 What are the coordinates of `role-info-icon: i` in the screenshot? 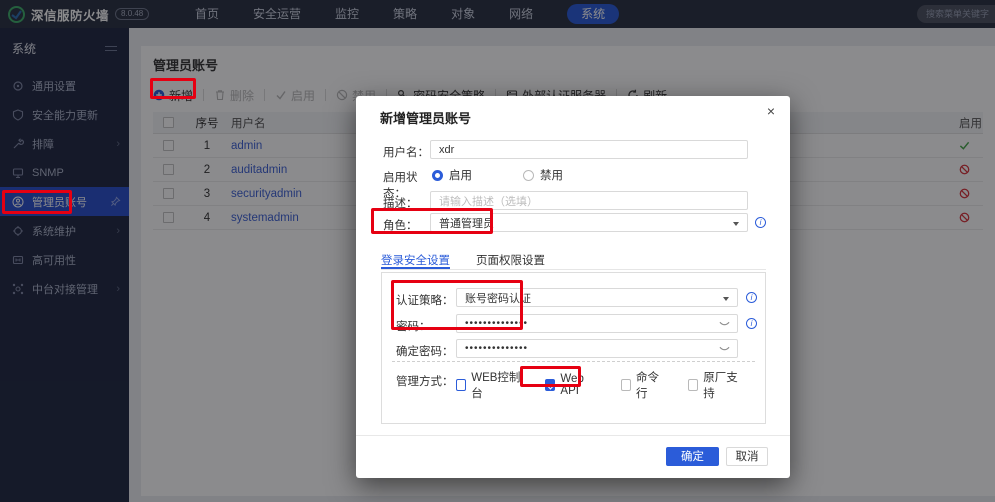 It's located at (760, 222).